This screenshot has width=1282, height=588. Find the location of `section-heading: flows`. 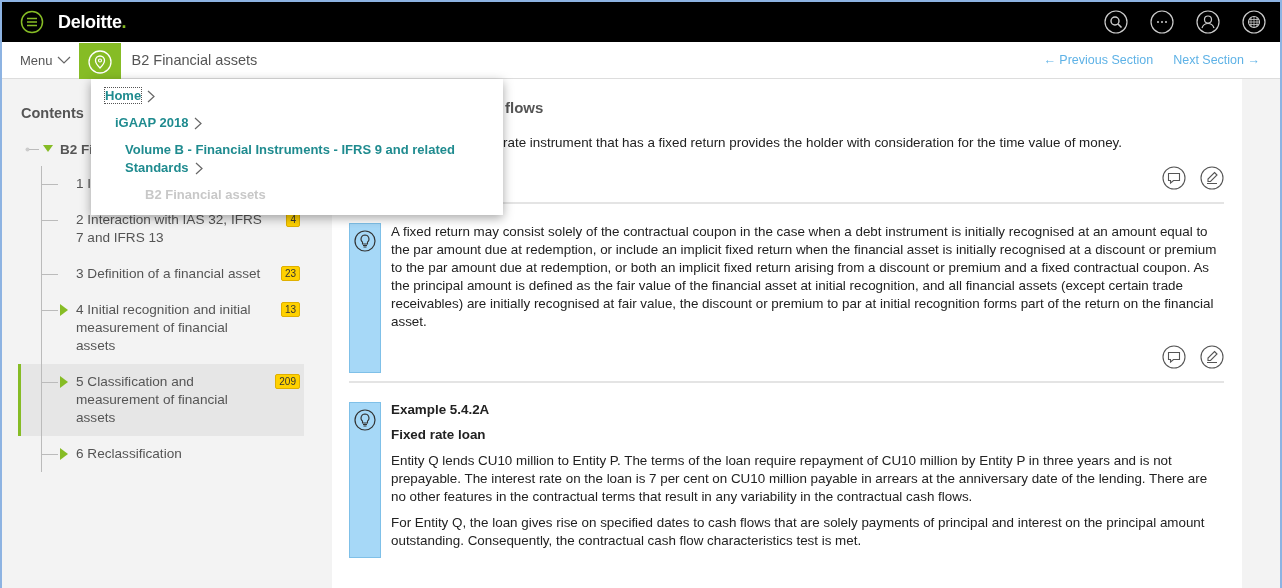

section-heading: flows is located at coordinates (525, 107).